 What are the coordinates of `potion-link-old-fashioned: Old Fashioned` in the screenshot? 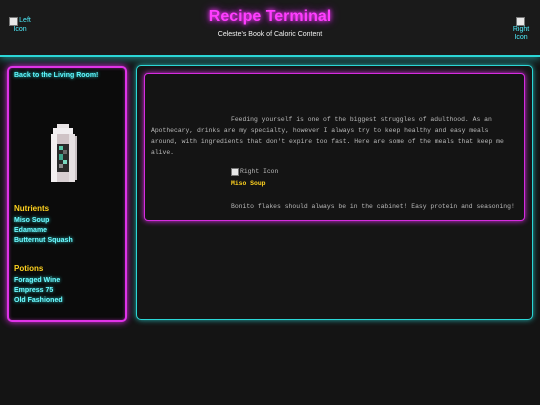 It's located at (38, 300).